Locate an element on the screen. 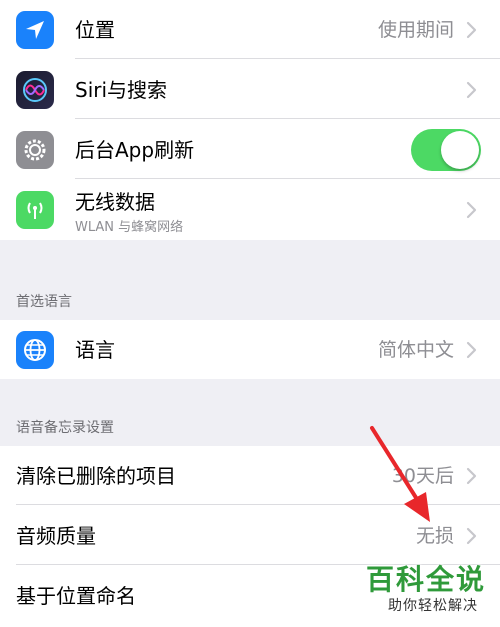  background-app-refresh-toggle is located at coordinates (446, 150).